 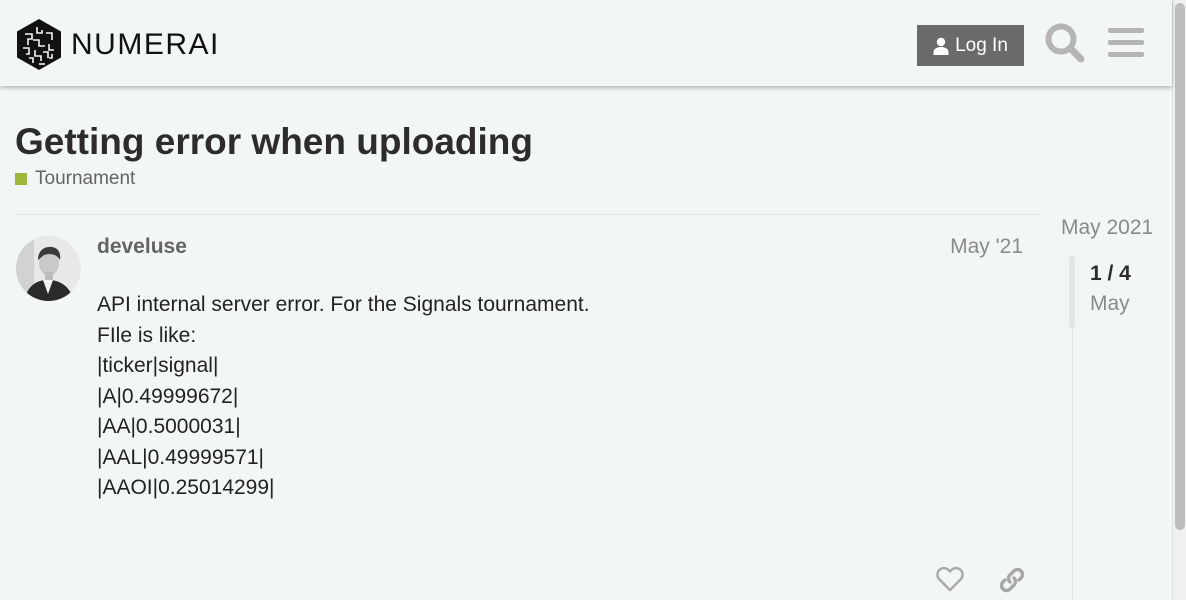 I want to click on topic-title: Getting error when uploading, so click(x=274, y=142).